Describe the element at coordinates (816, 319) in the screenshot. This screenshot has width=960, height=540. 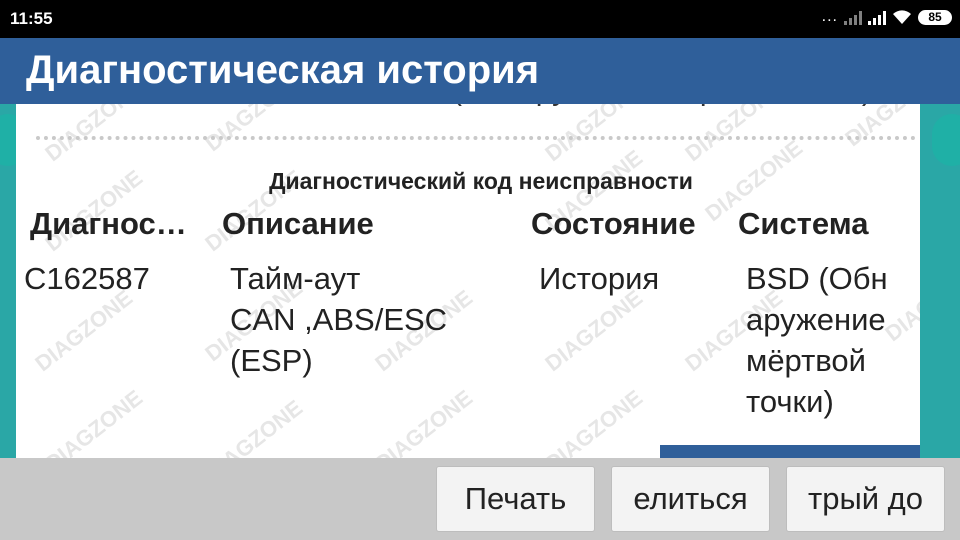
I see `cell-system-line: аружение` at that location.